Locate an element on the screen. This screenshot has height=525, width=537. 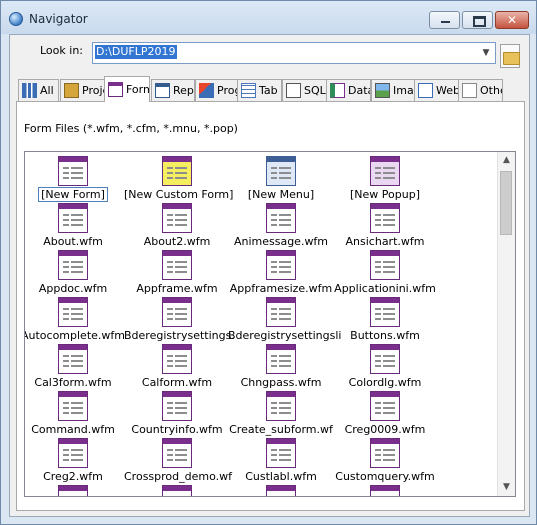
item-label-text: Appframe.wfm is located at coordinates (177, 288).